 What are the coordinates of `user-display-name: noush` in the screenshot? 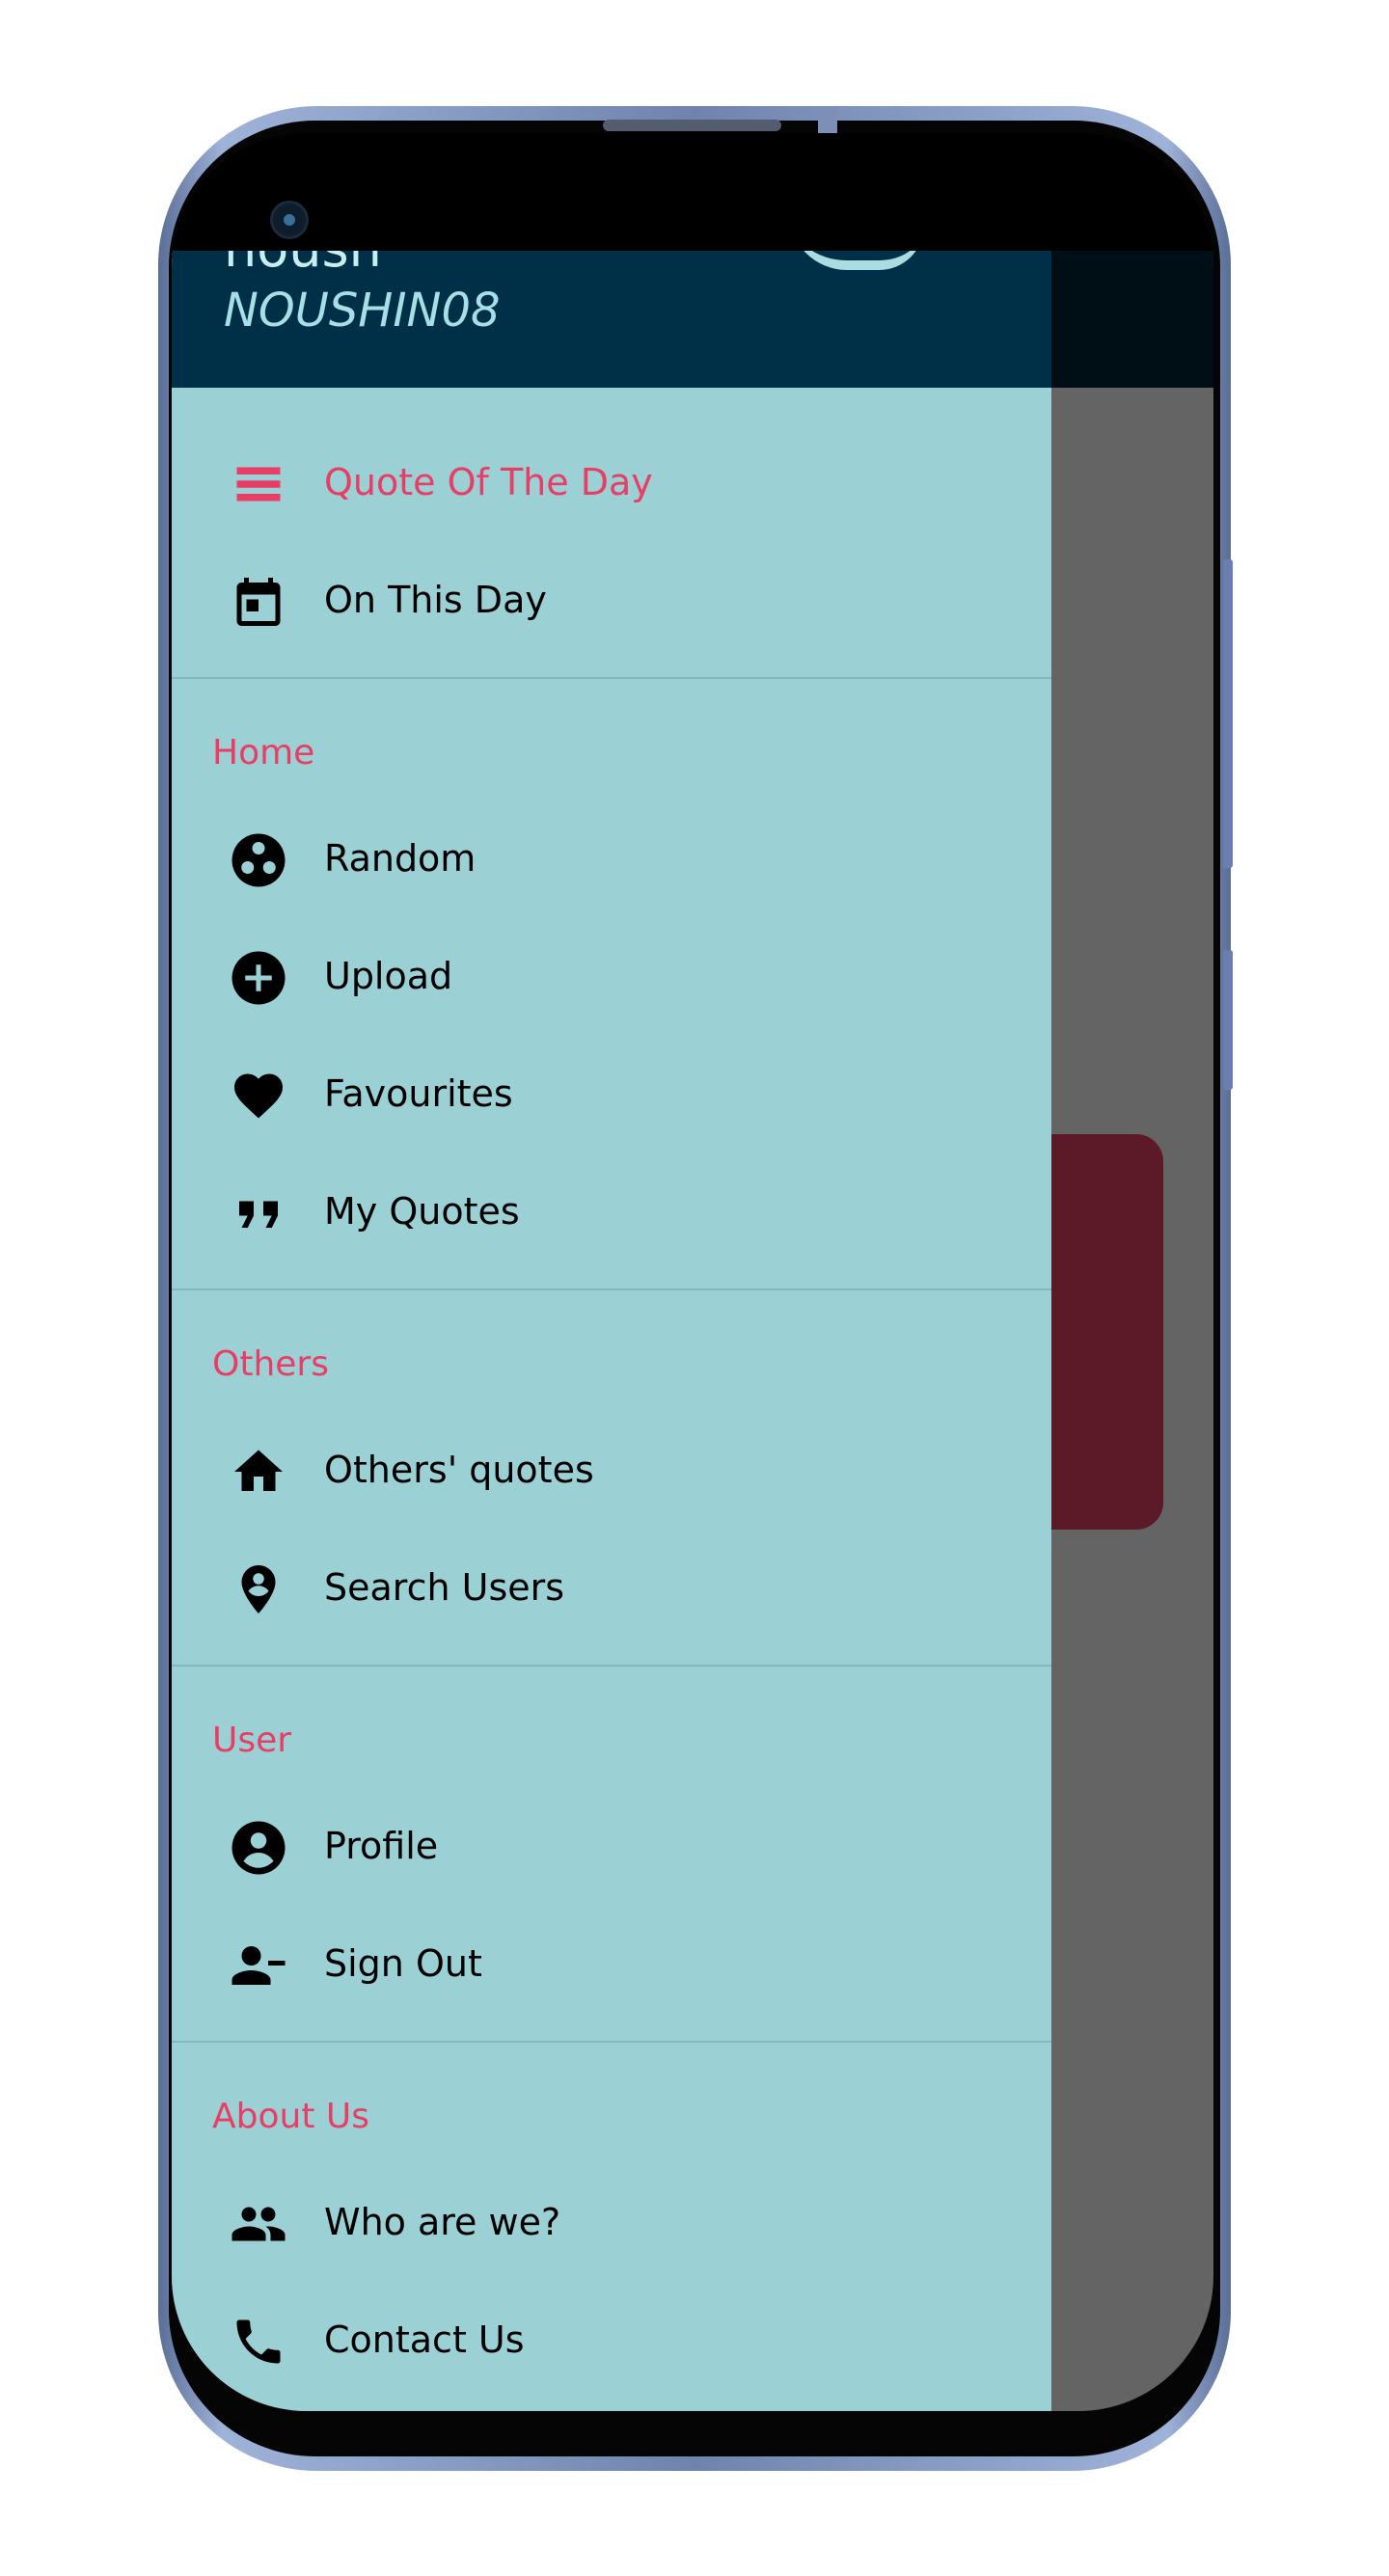 It's located at (303, 265).